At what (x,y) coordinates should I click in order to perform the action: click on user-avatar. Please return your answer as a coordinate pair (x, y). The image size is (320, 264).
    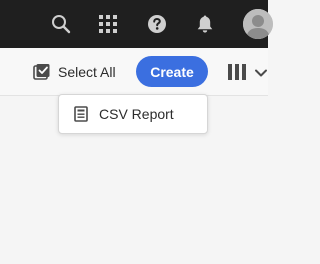
    Looking at the image, I should click on (258, 24).